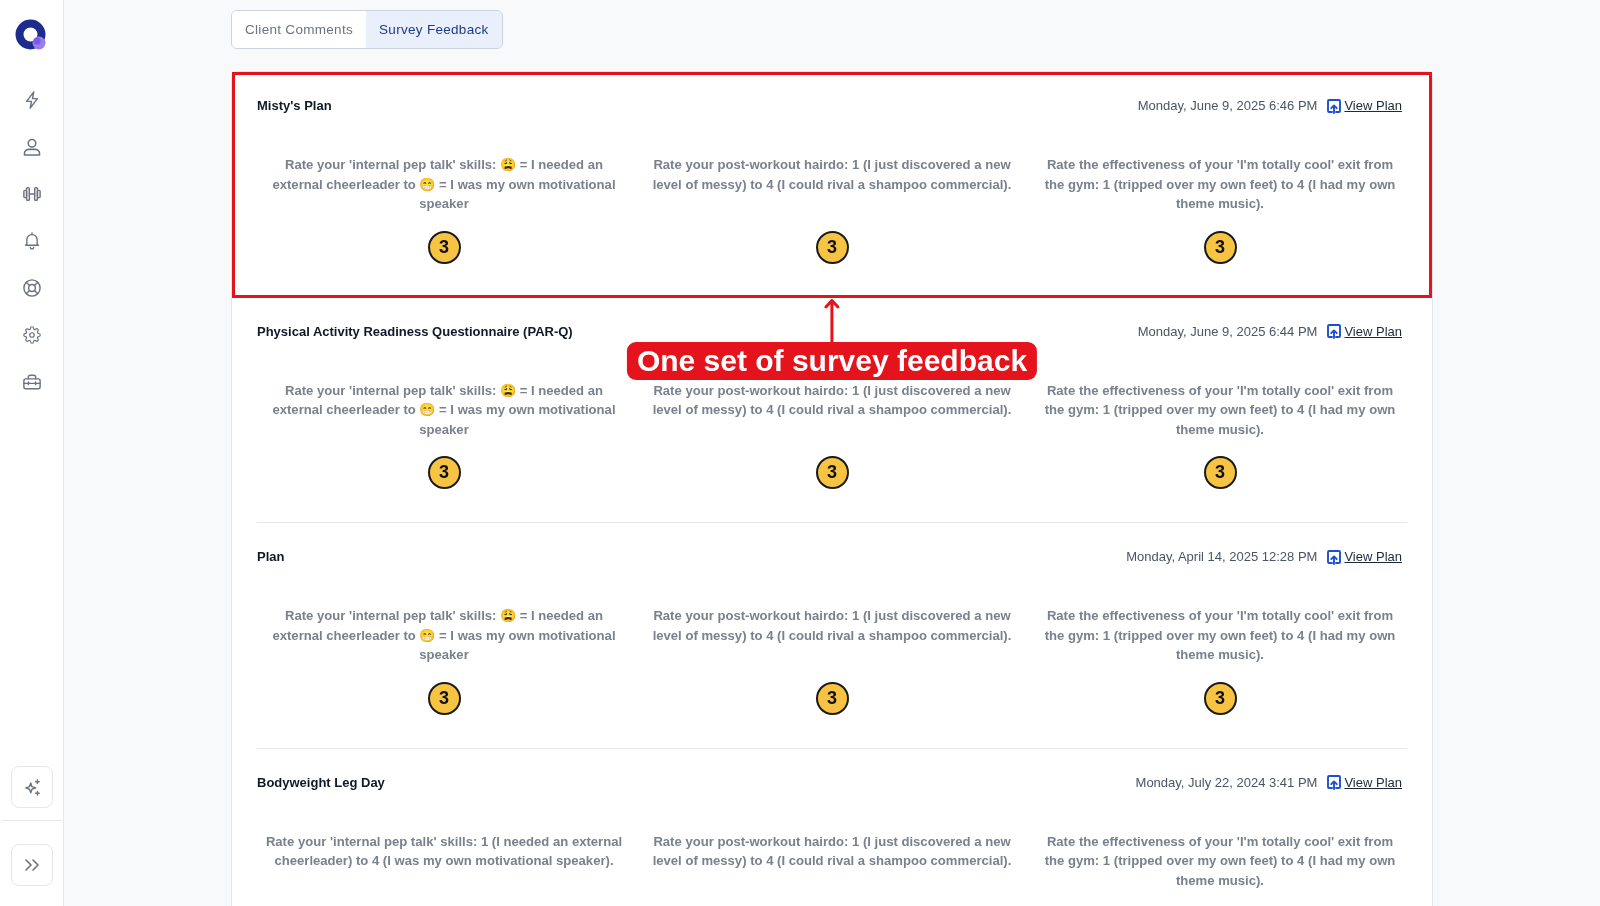 The width and height of the screenshot is (1600, 906). Describe the element at coordinates (444, 851) in the screenshot. I see `survey-question: Rate your 'internal pep talk' skills: 1 (I needed an external cheerleader) to 4 (I was my own motivational speaker).` at that location.